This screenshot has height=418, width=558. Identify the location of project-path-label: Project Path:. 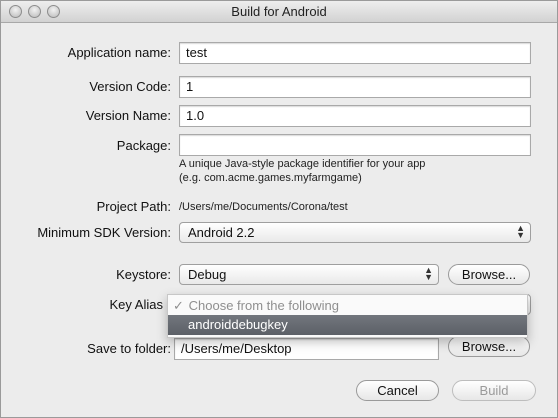
(133, 206).